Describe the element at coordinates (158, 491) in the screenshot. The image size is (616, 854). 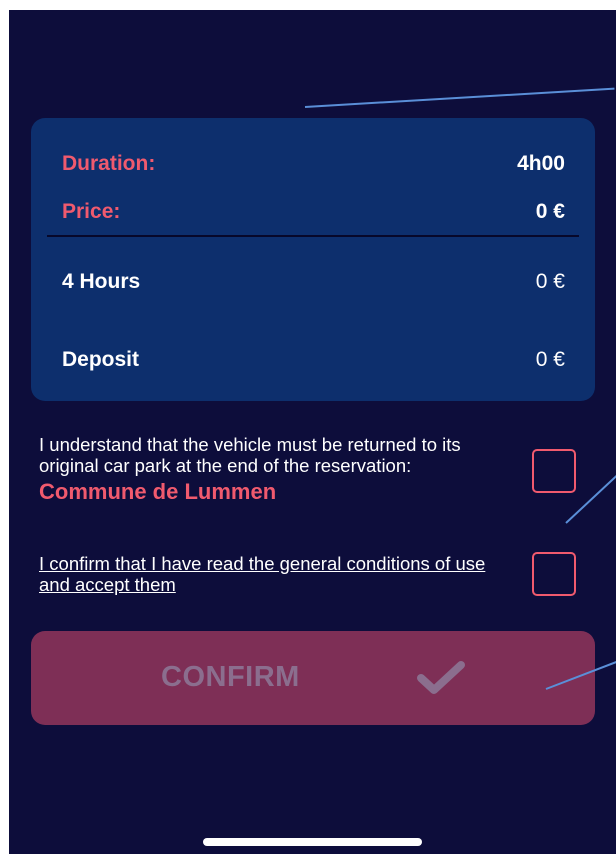
I see `car-park-name: Commune de Lummen` at that location.